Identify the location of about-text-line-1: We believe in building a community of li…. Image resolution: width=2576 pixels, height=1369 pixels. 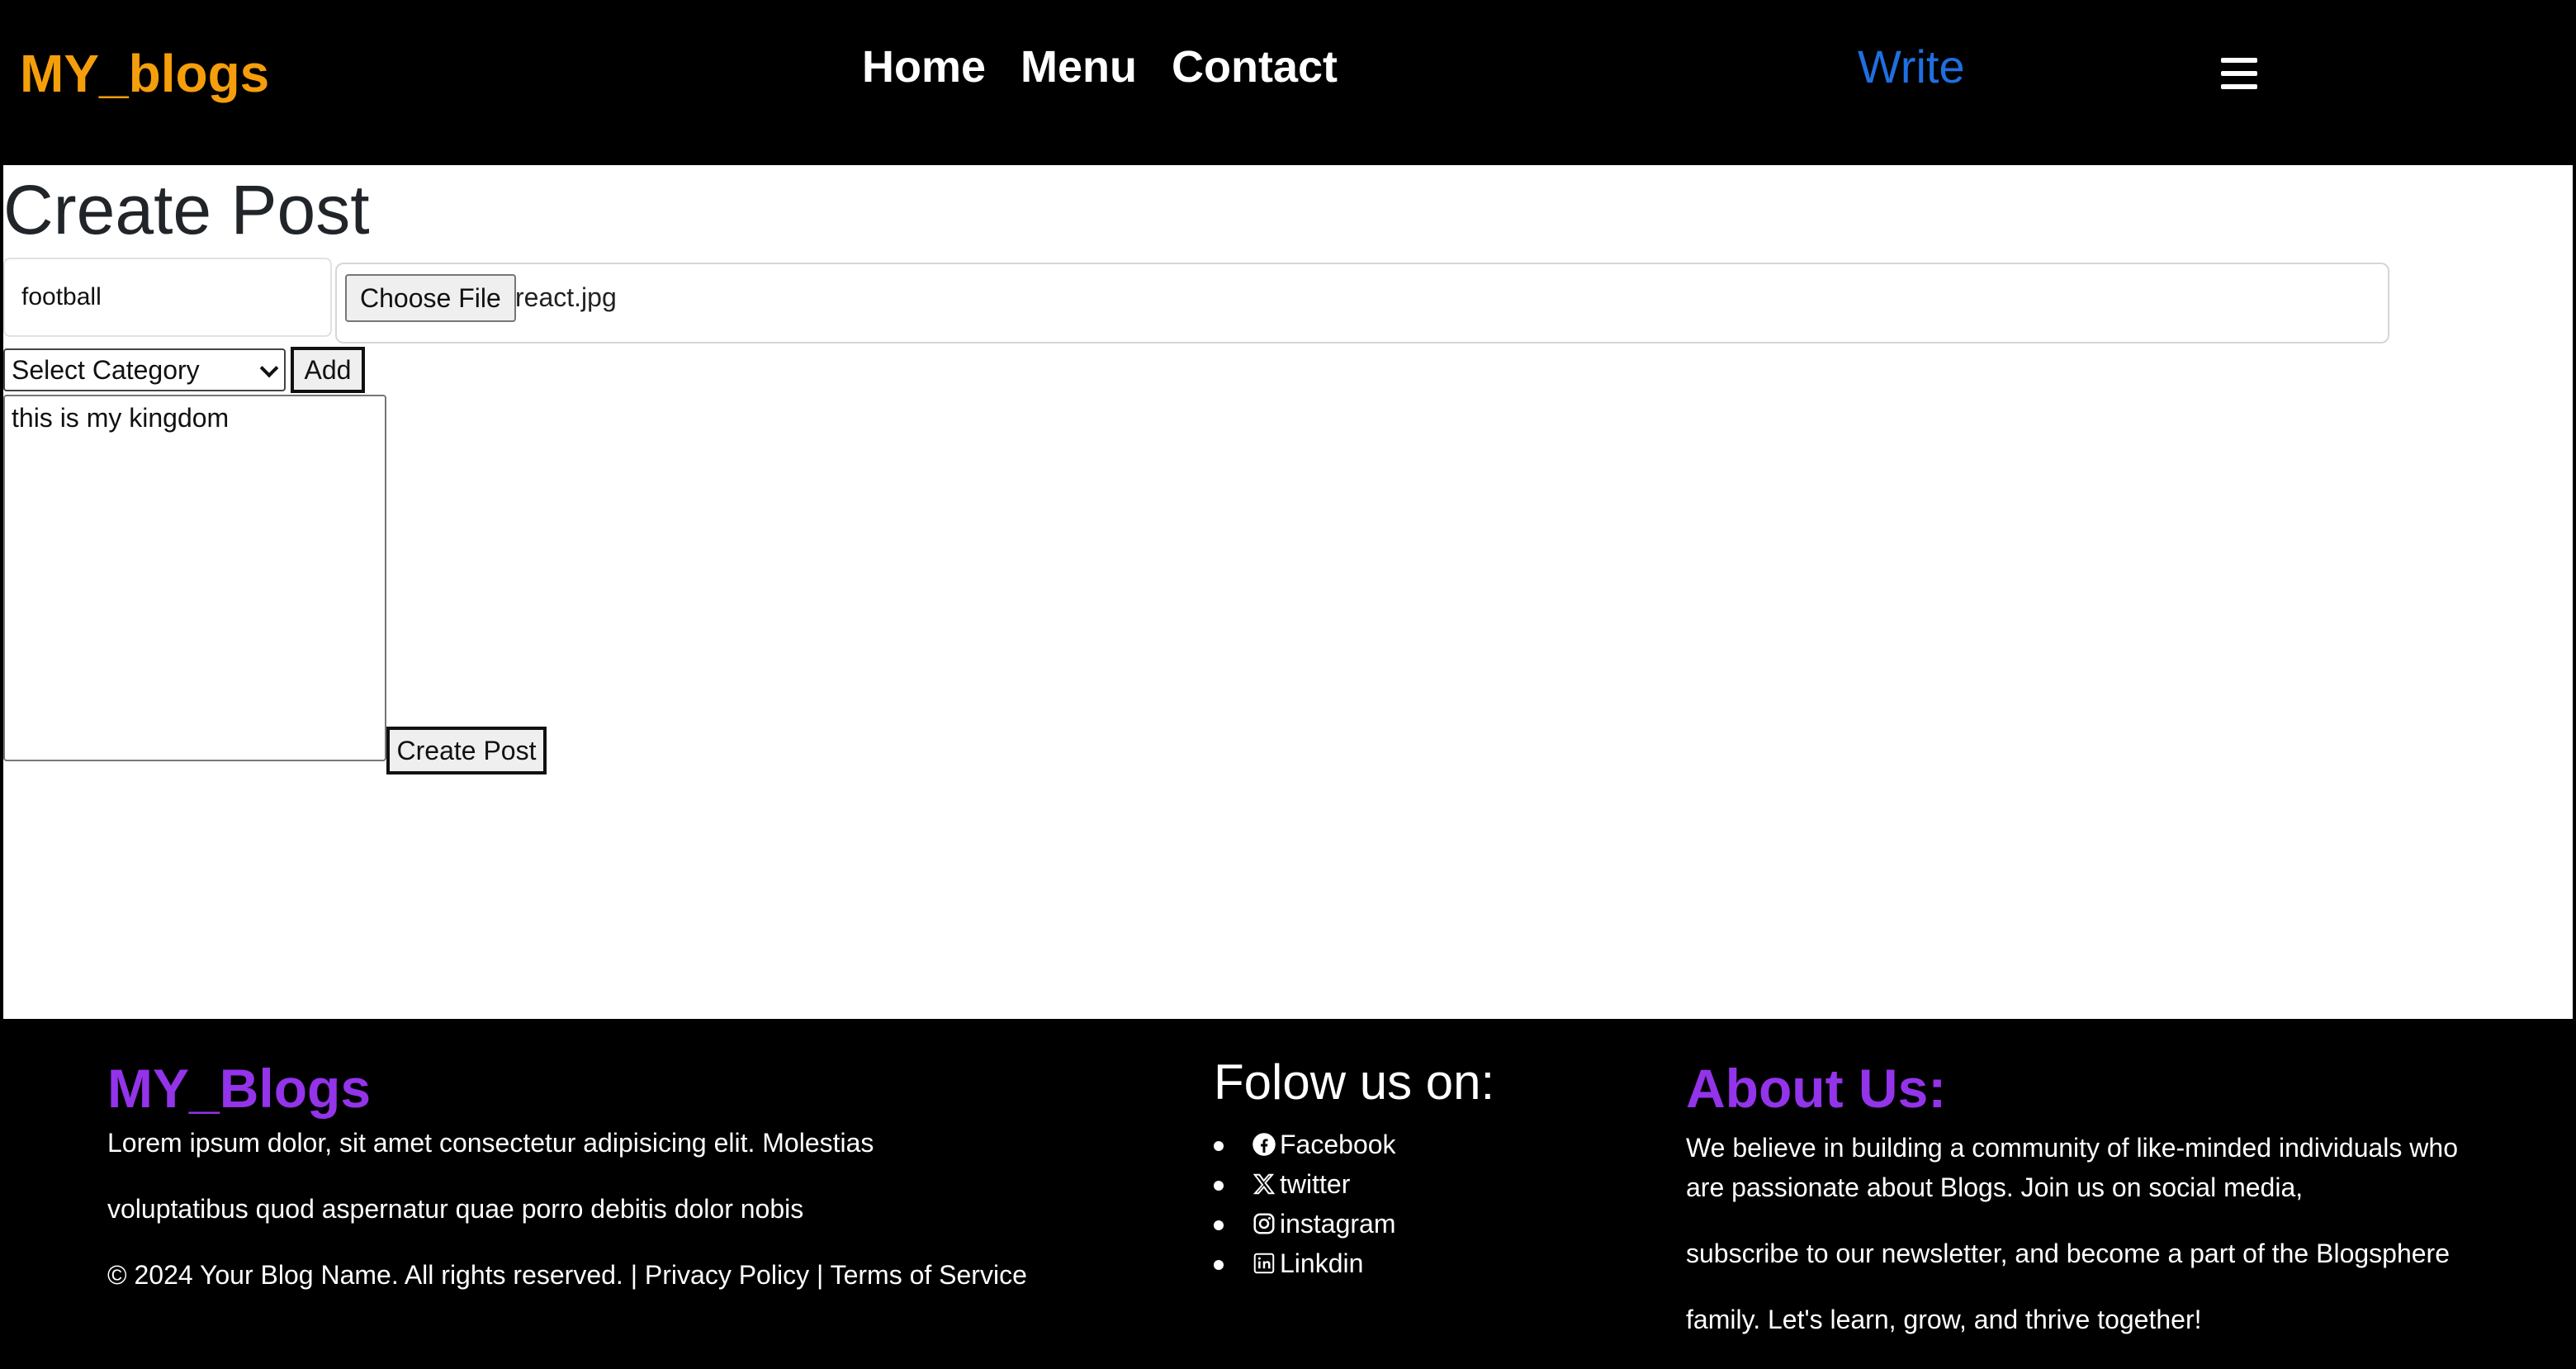
(2072, 1167).